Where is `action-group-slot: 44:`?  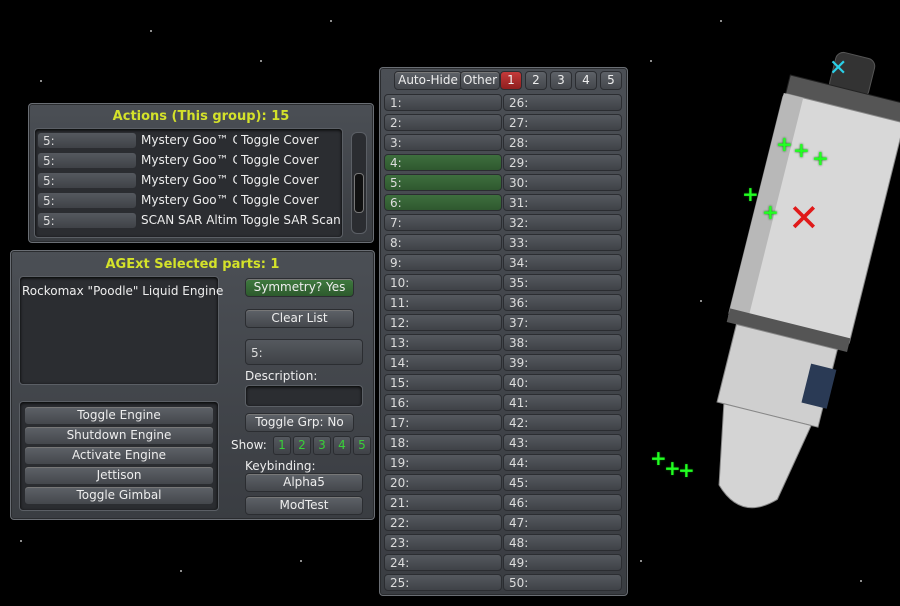 action-group-slot: 44: is located at coordinates (562, 462).